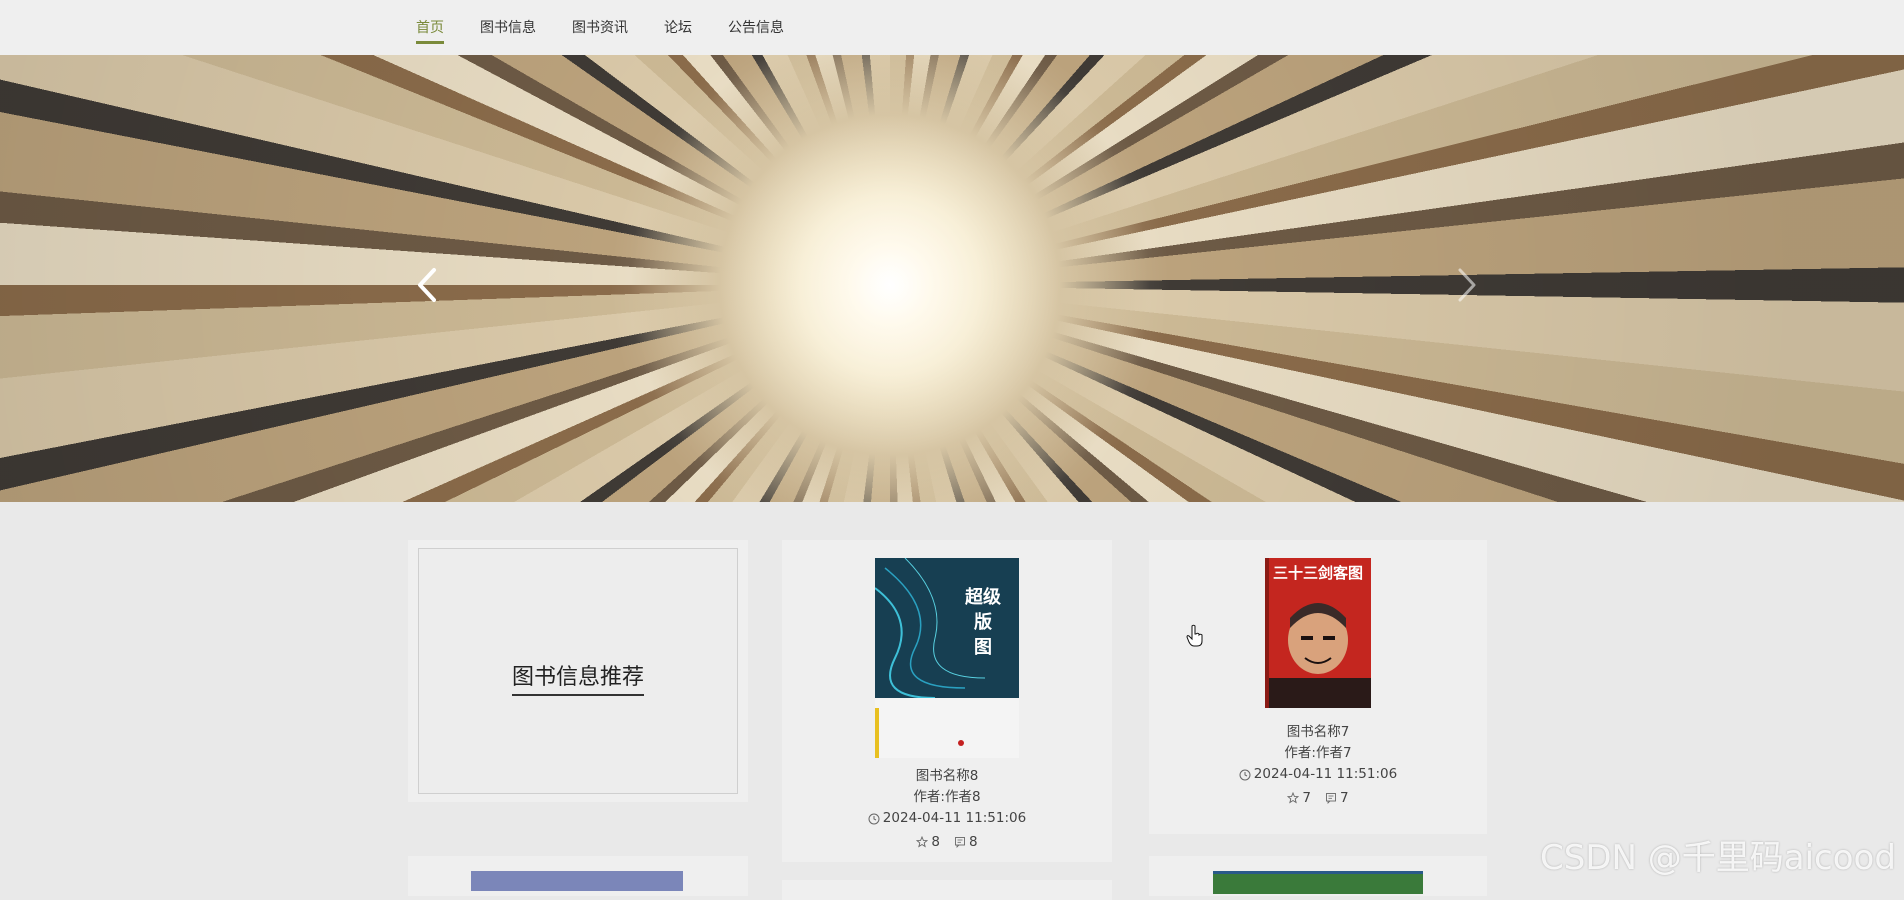 The width and height of the screenshot is (1904, 900). I want to click on chevron-right-icon, so click(1466, 285).